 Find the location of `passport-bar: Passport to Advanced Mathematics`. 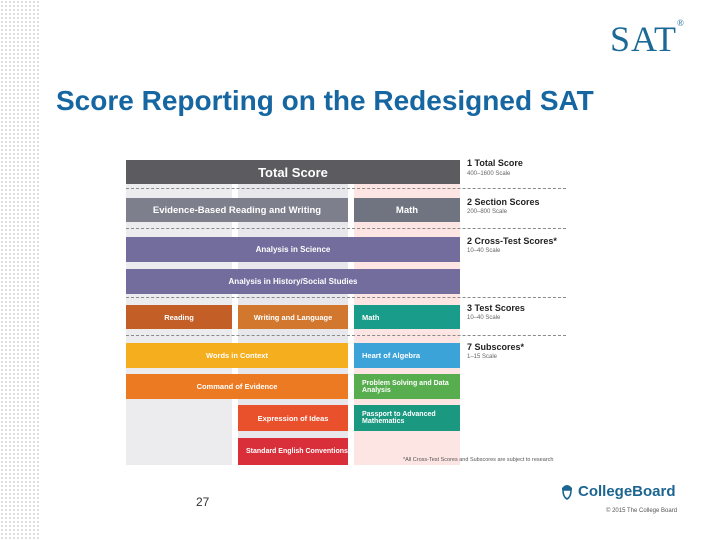

passport-bar: Passport to Advanced Mathematics is located at coordinates (407, 418).